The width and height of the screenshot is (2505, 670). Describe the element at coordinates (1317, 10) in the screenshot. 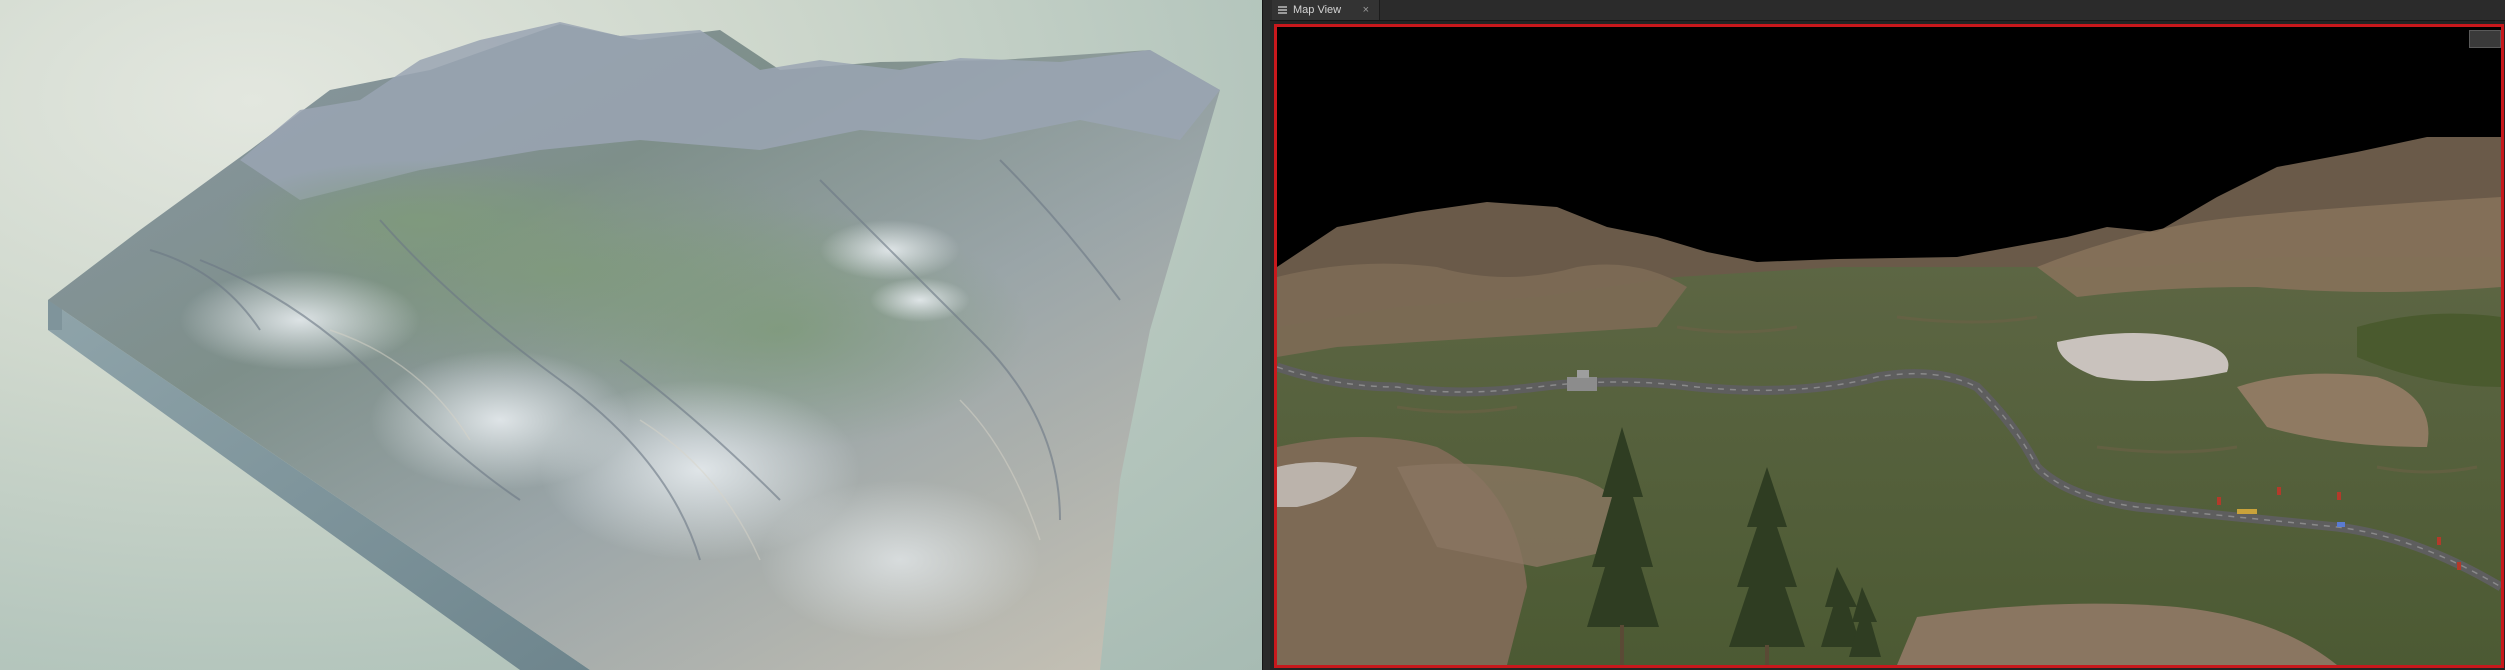

I see `tab-title: Map View` at that location.